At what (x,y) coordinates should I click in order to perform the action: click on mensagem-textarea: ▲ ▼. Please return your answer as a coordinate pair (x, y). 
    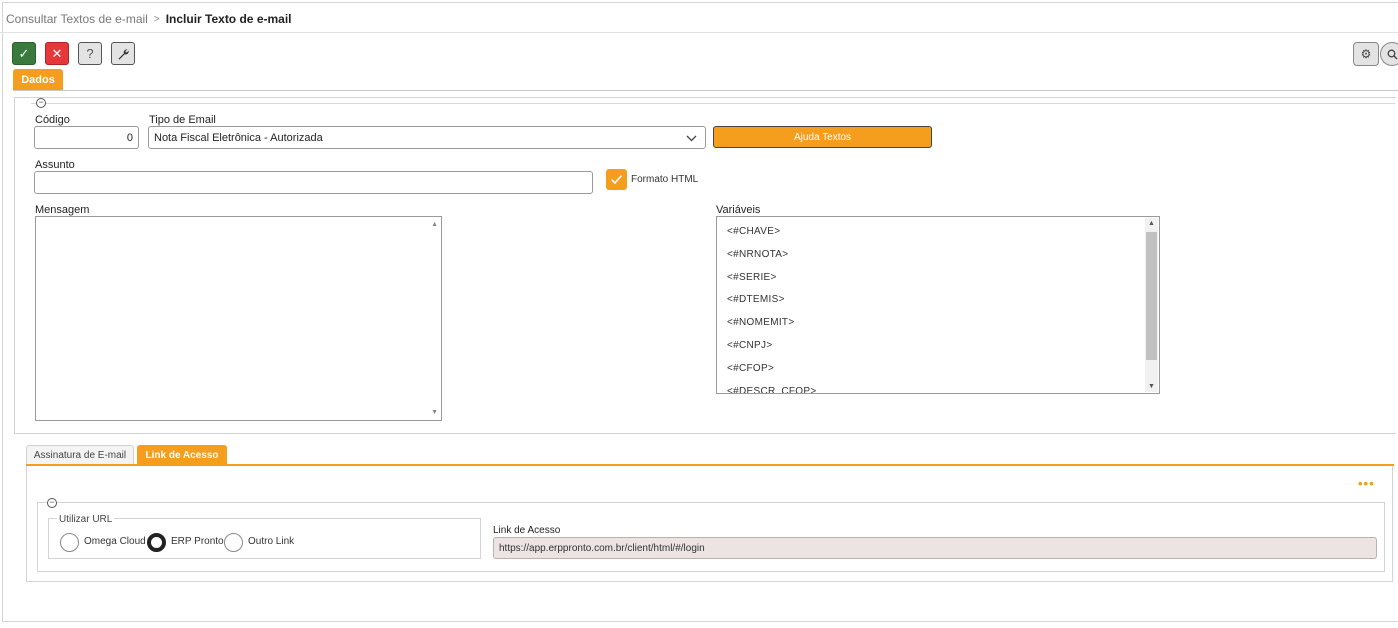
    Looking at the image, I should click on (238, 318).